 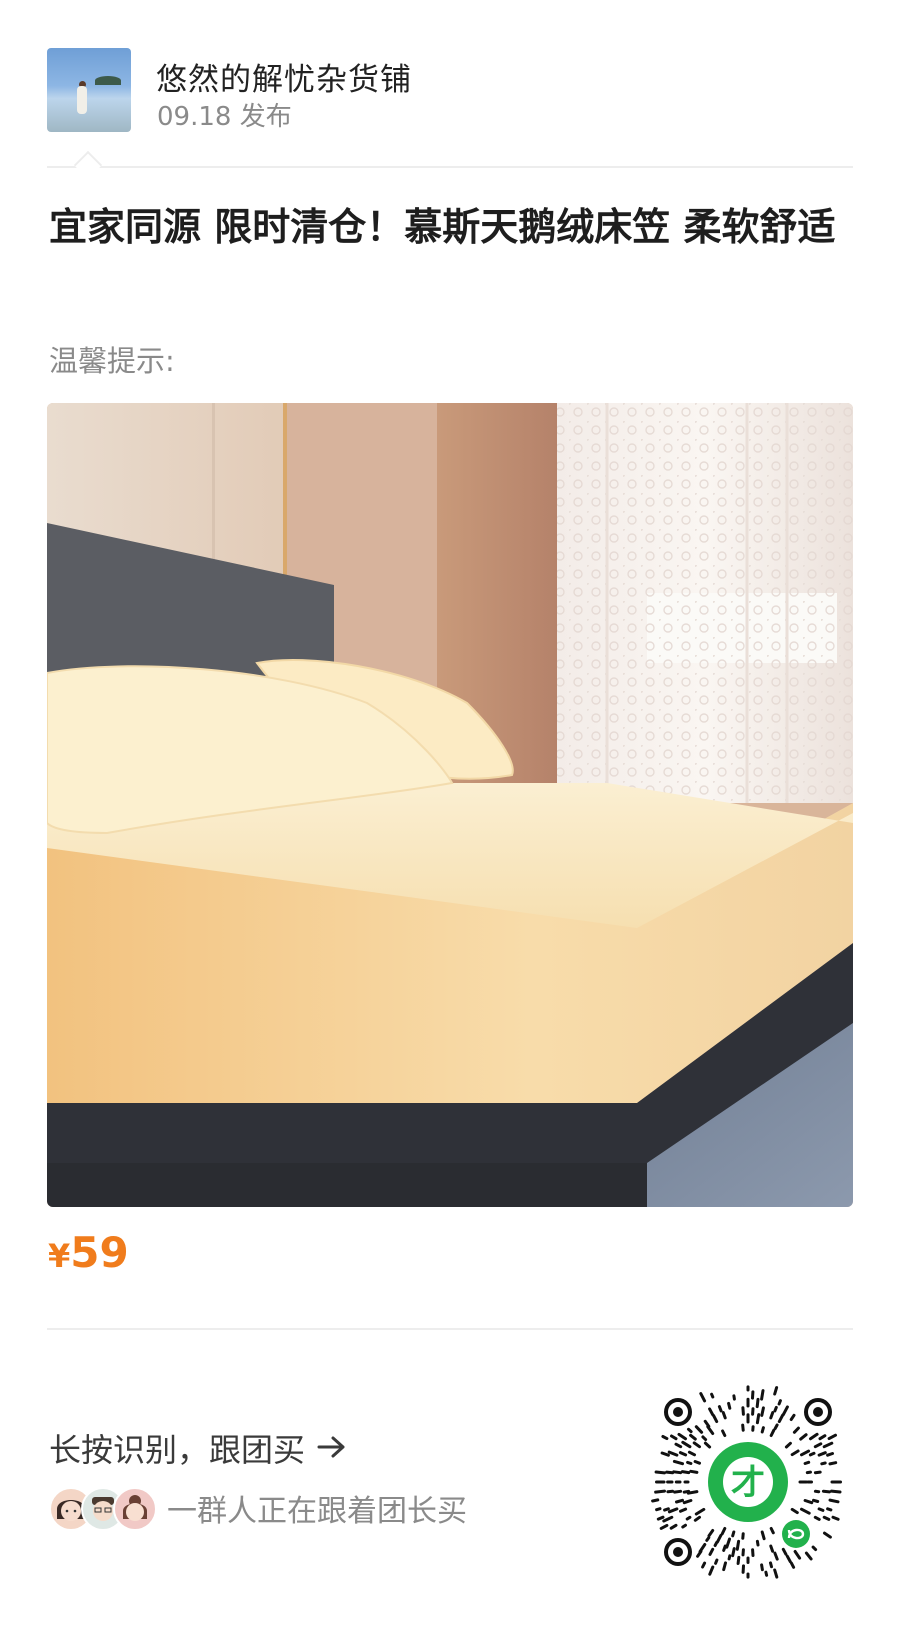 I want to click on followers-text: 一群人正在跟着团长买, so click(x=317, y=1511).